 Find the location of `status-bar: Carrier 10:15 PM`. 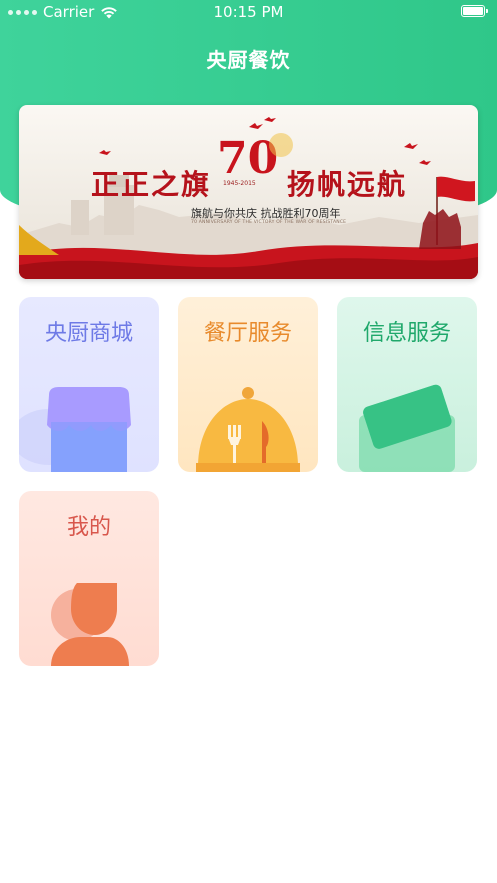

status-bar: Carrier 10:15 PM is located at coordinates (248, 12).